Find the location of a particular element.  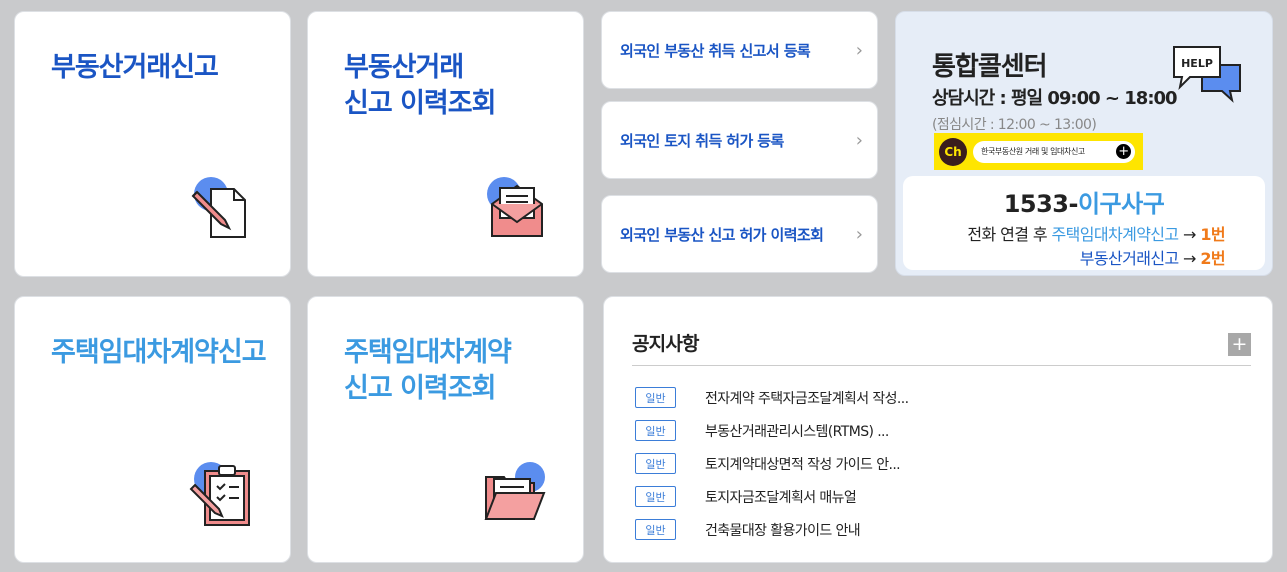

notice-item: 일반 건축물대장 활용가이드 안내 is located at coordinates (771, 529).